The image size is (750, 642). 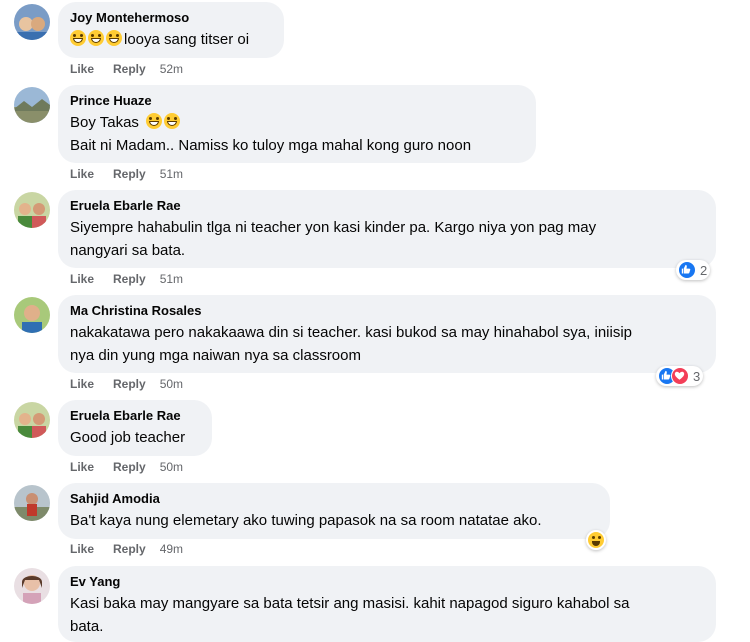 What do you see at coordinates (387, 582) in the screenshot?
I see `comment-author: Ev Yang` at bounding box center [387, 582].